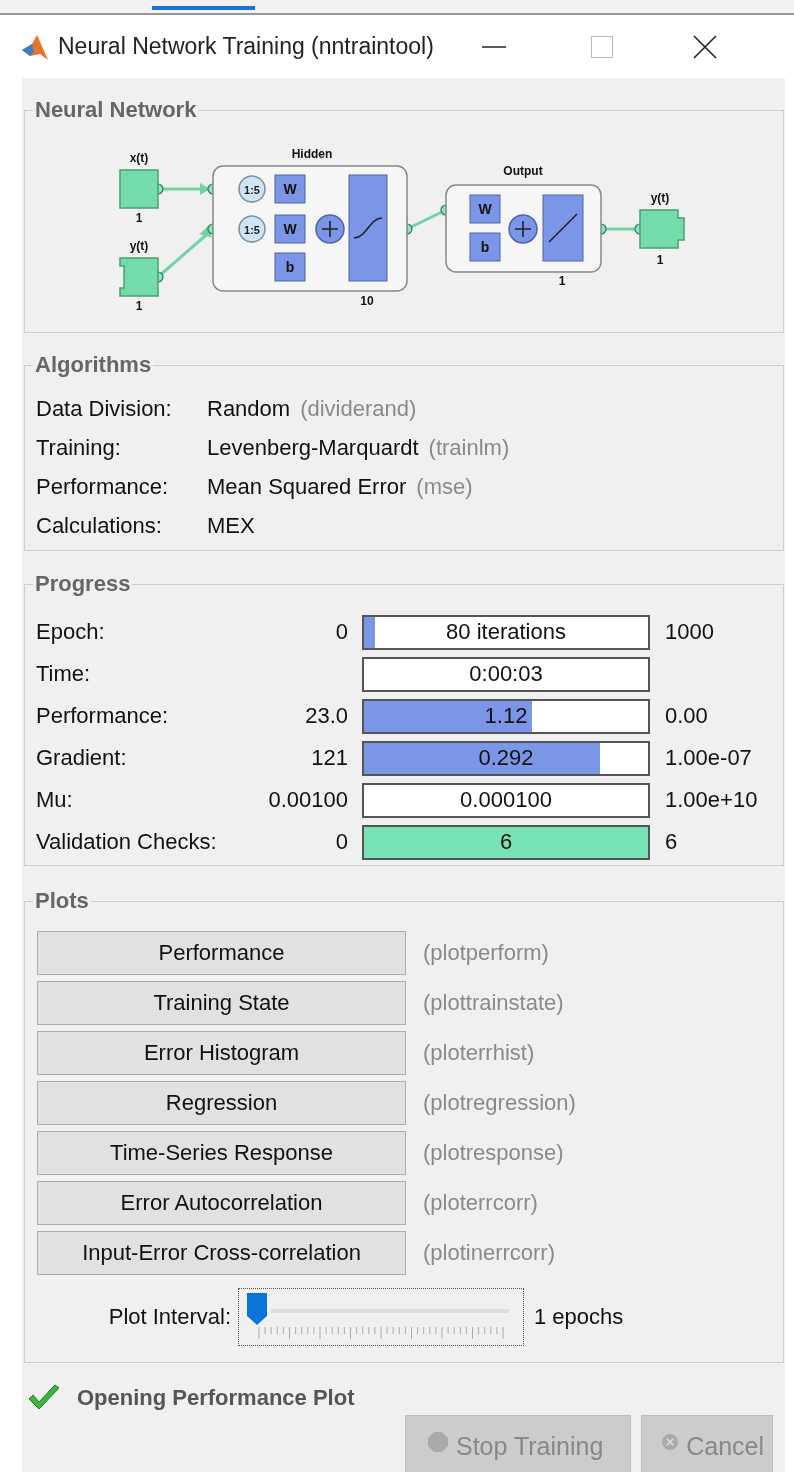  I want to click on progress-label: Performance:, so click(103, 716).